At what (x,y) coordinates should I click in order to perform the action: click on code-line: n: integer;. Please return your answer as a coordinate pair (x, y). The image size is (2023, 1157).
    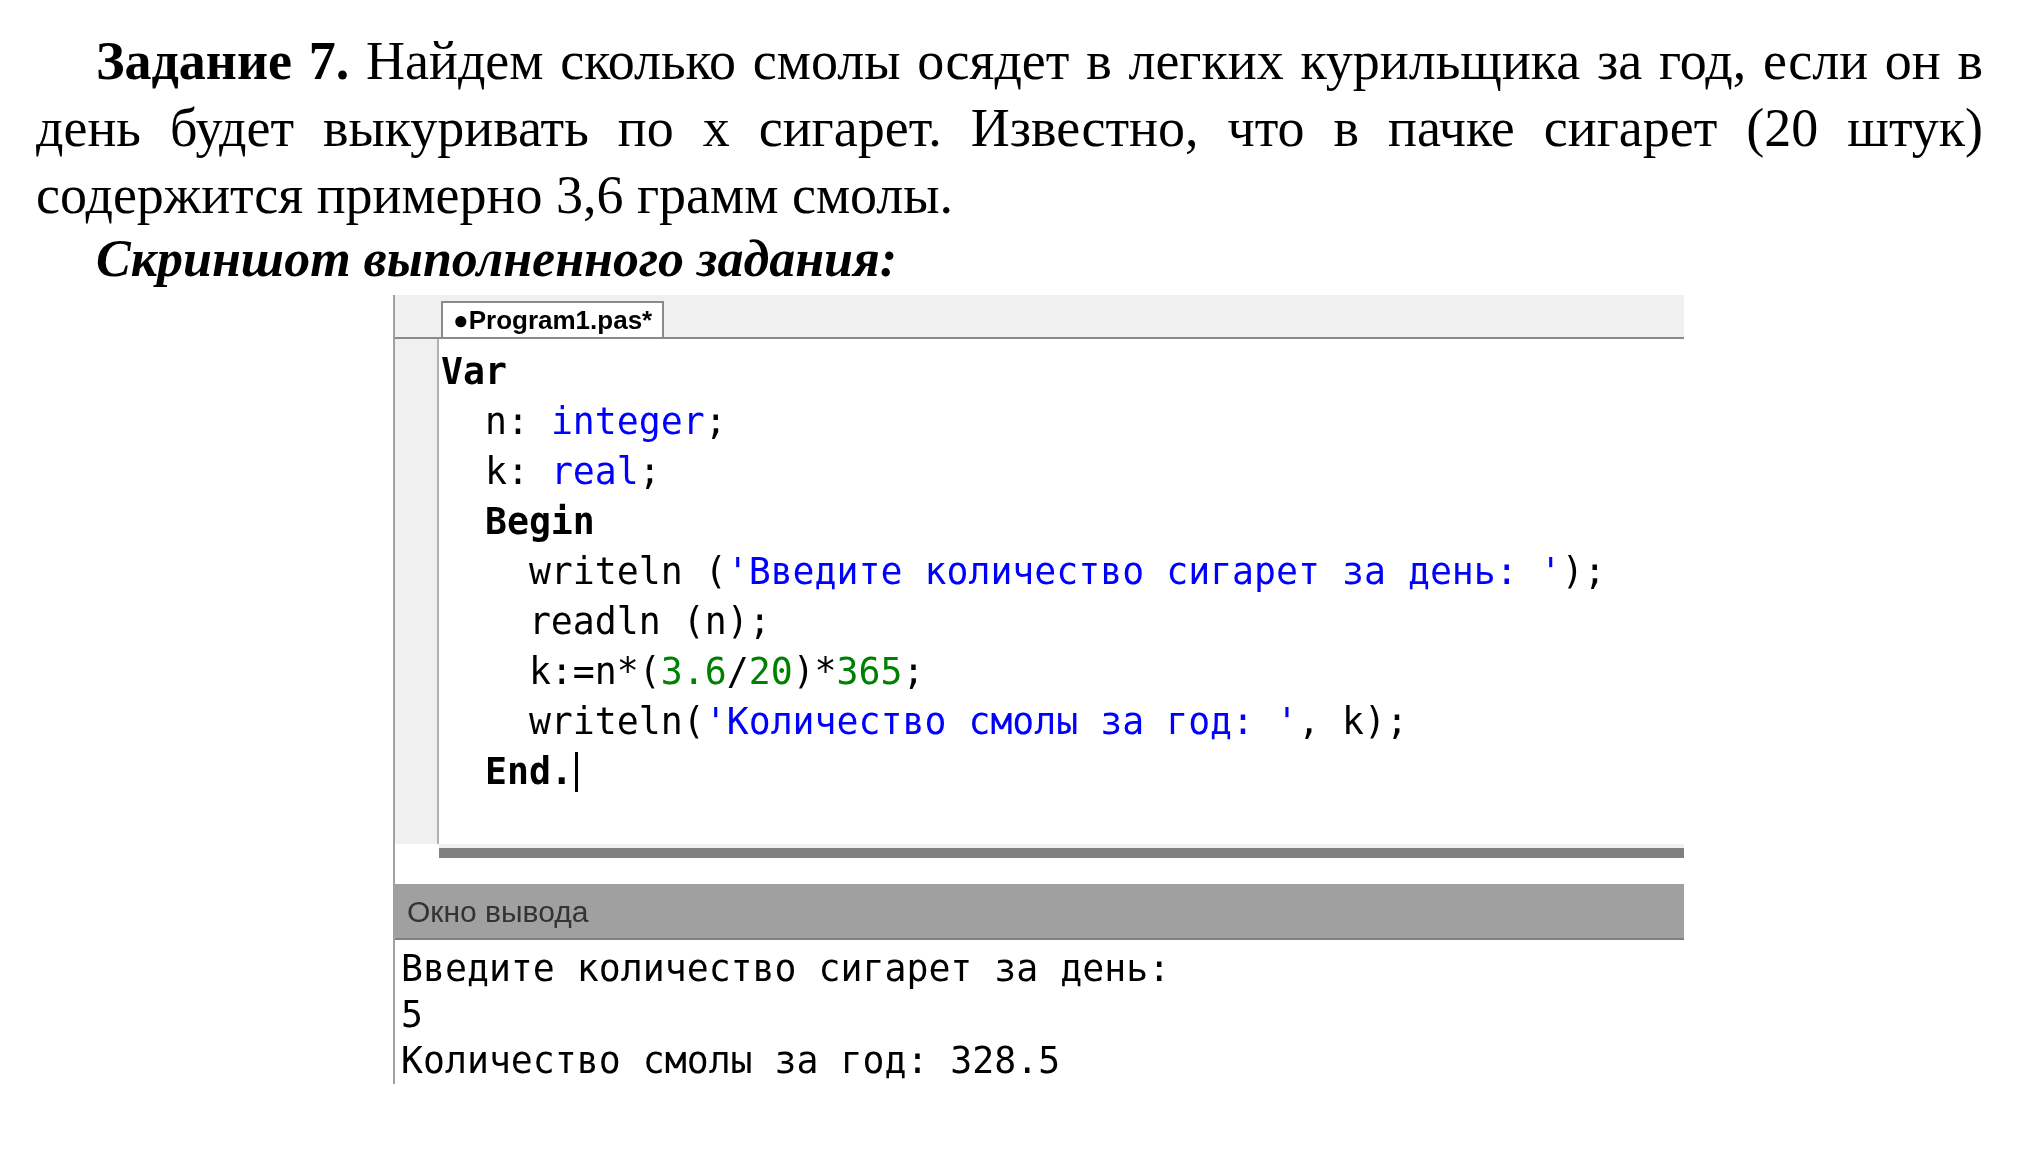
    Looking at the image, I should click on (605, 421).